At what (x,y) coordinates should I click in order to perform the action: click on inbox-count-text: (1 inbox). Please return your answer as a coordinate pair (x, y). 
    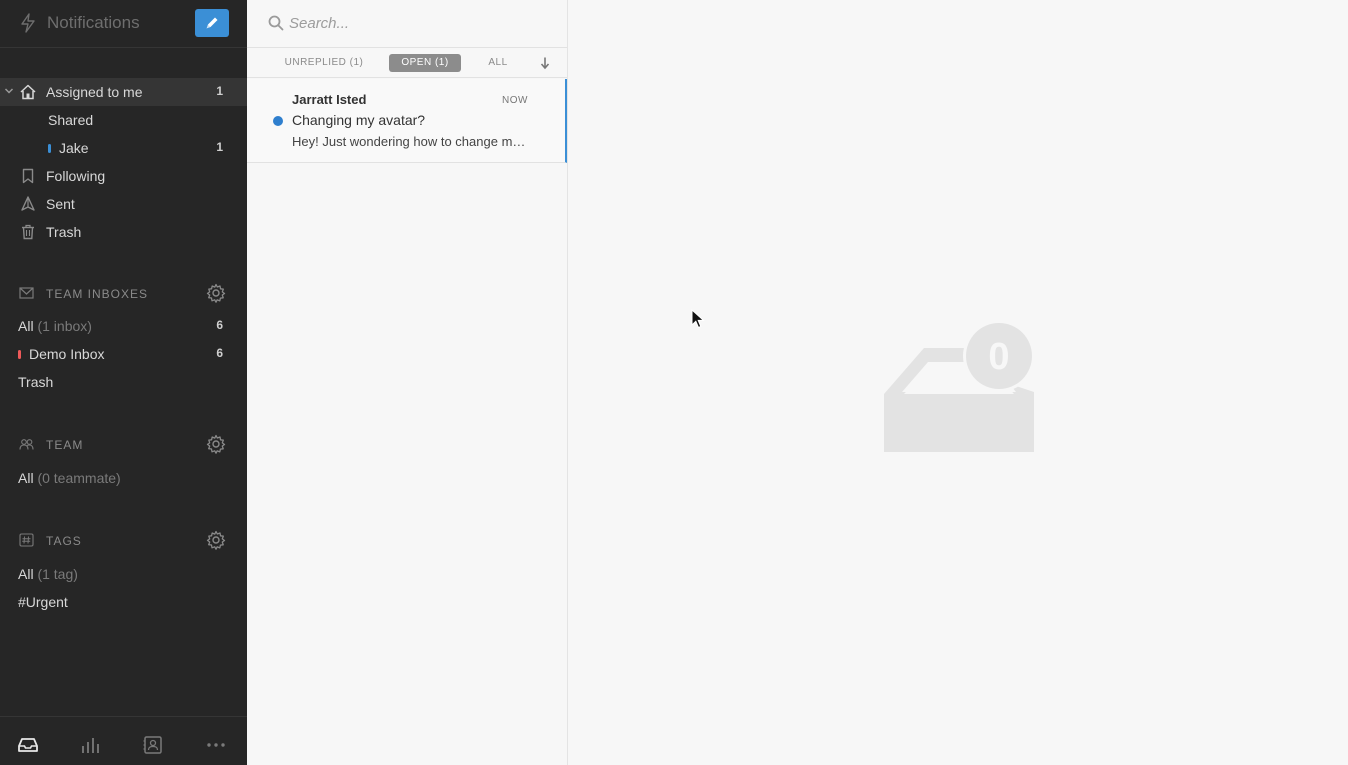
    Looking at the image, I should click on (64, 326).